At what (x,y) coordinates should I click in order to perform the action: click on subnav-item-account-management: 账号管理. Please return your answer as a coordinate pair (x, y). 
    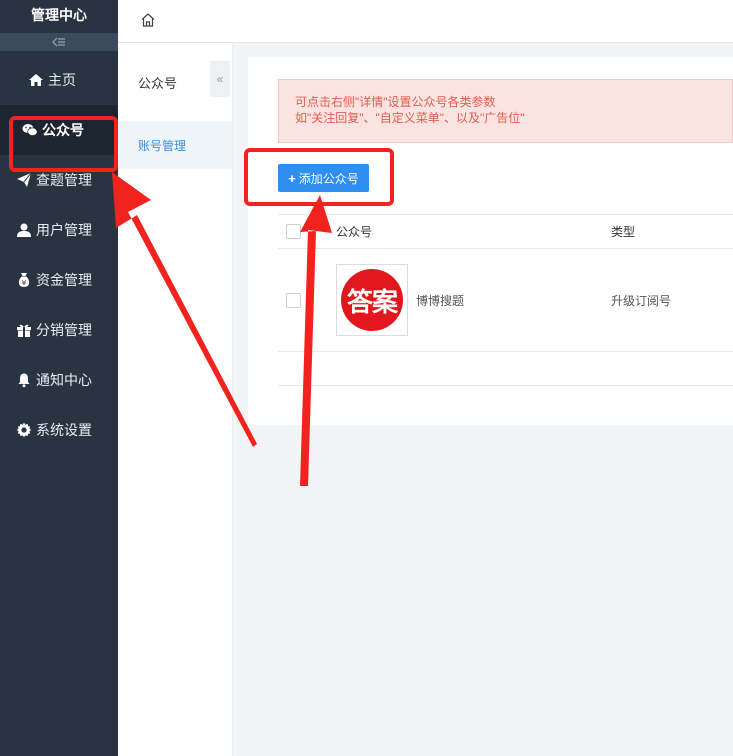
    Looking at the image, I should click on (175, 145).